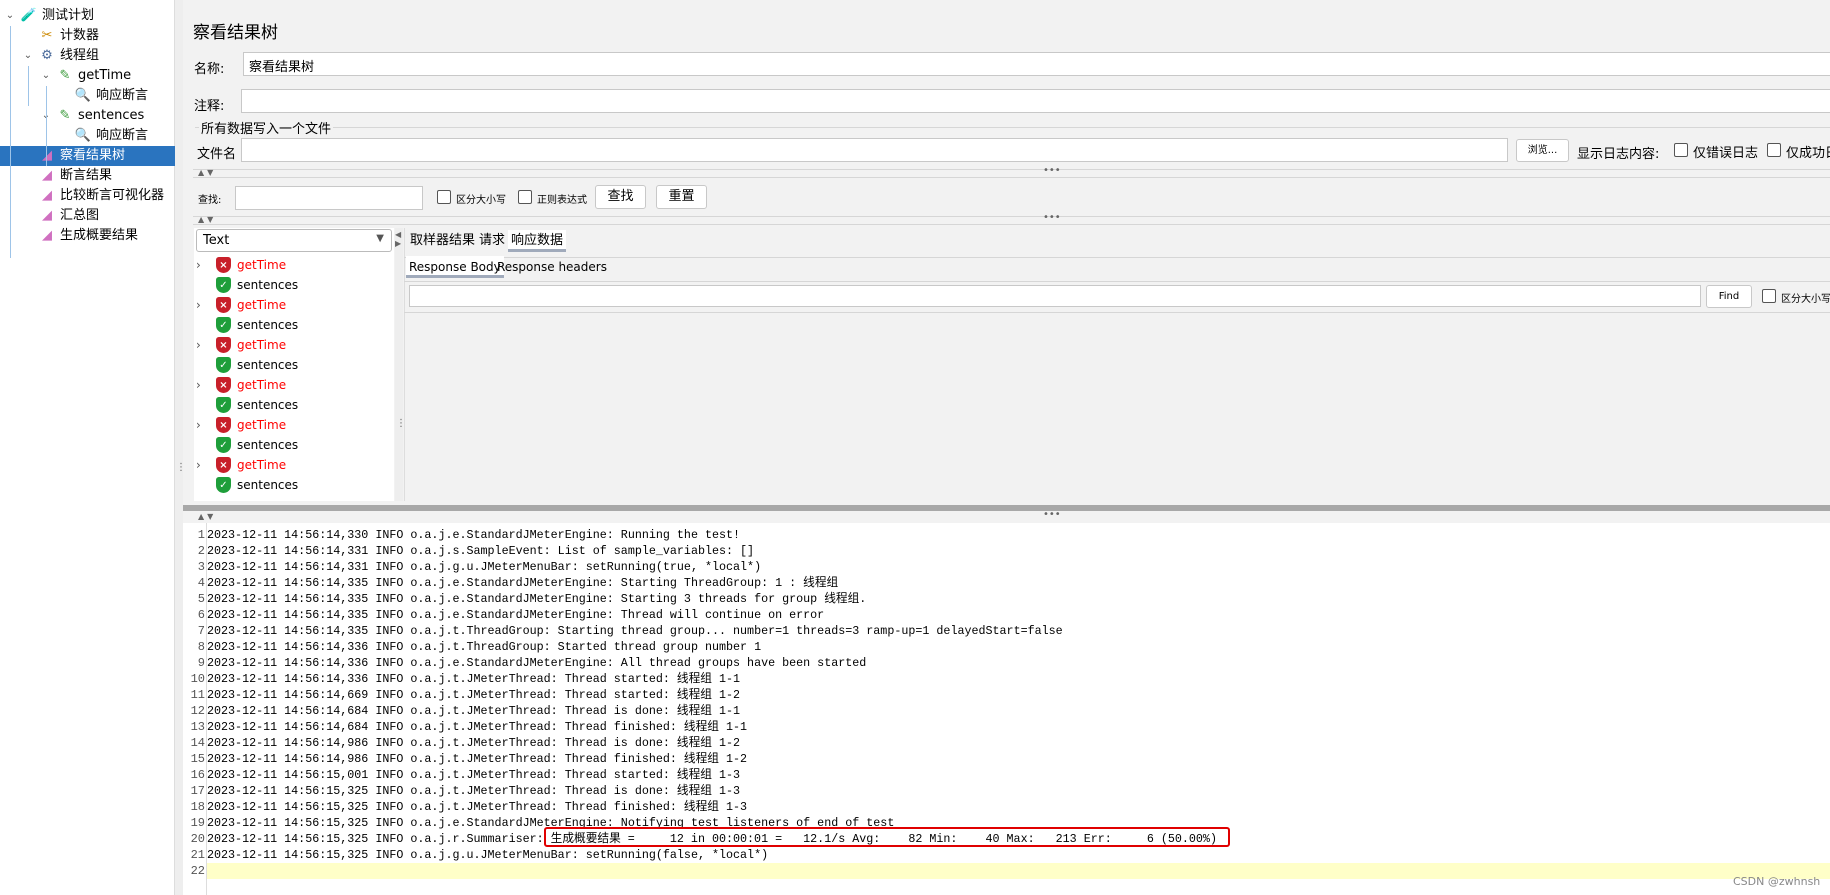 This screenshot has width=1830, height=895. What do you see at coordinates (444, 197) in the screenshot?
I see `case-sensitive-checkbox` at bounding box center [444, 197].